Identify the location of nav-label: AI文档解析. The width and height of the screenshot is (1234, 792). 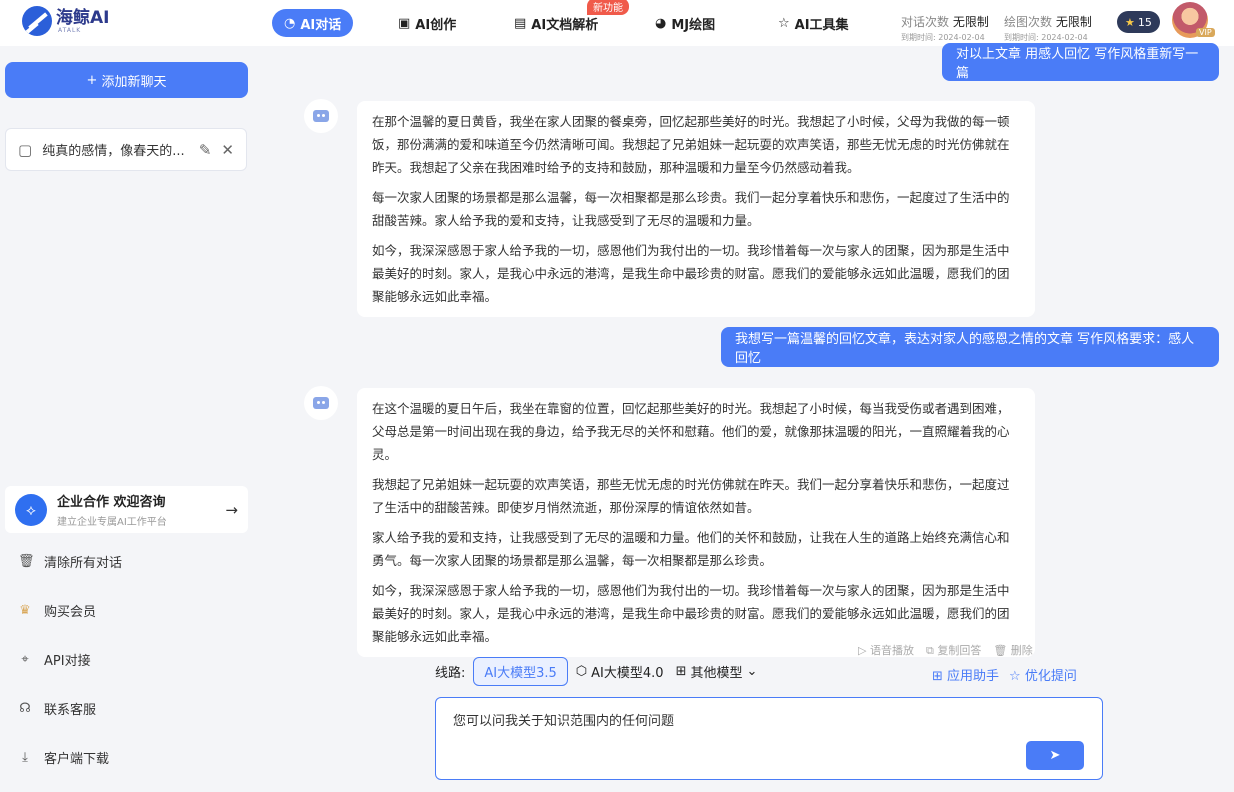
(565, 25).